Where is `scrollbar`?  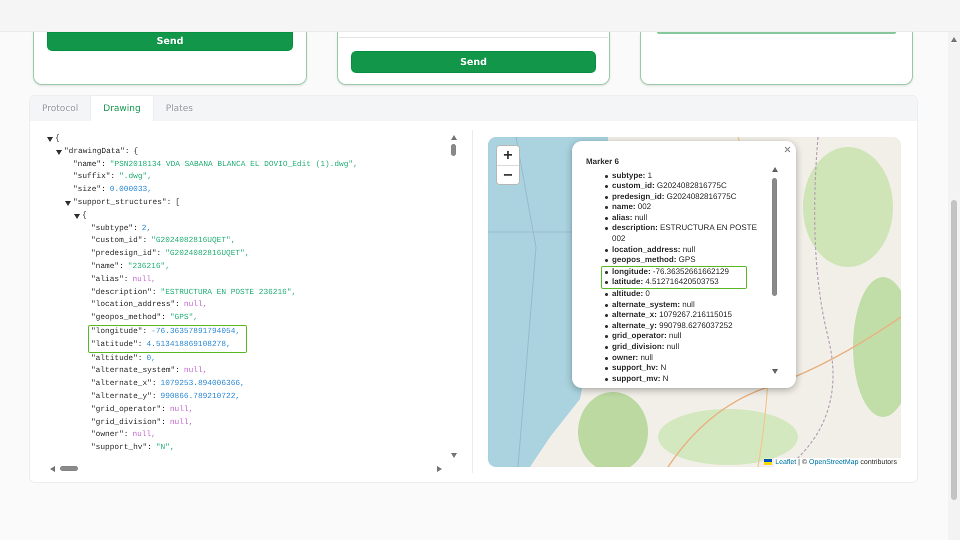 scrollbar is located at coordinates (954, 286).